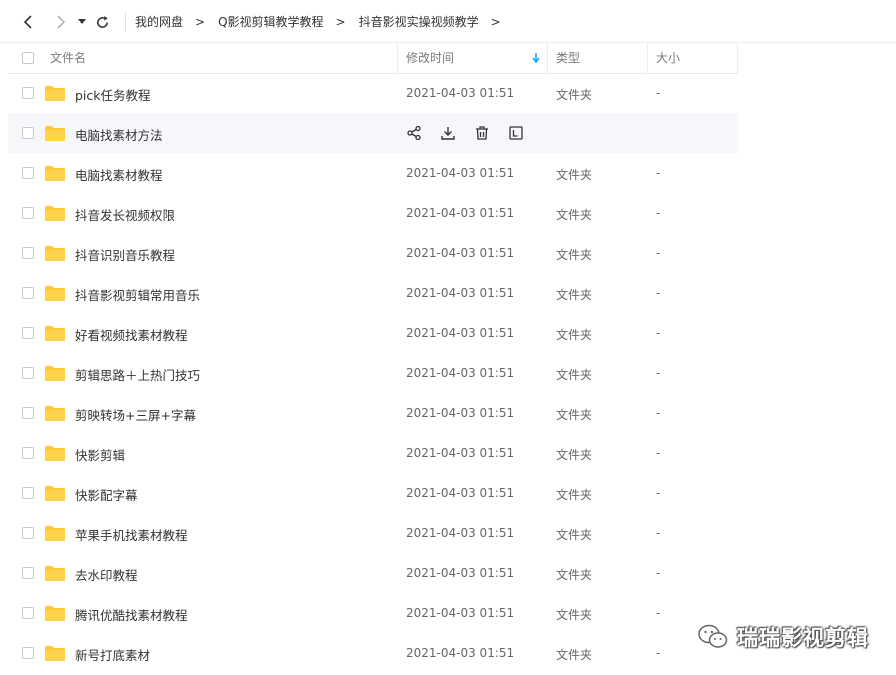 The image size is (896, 675). I want to click on file-name: 抖音识别音乐教程, so click(125, 254).